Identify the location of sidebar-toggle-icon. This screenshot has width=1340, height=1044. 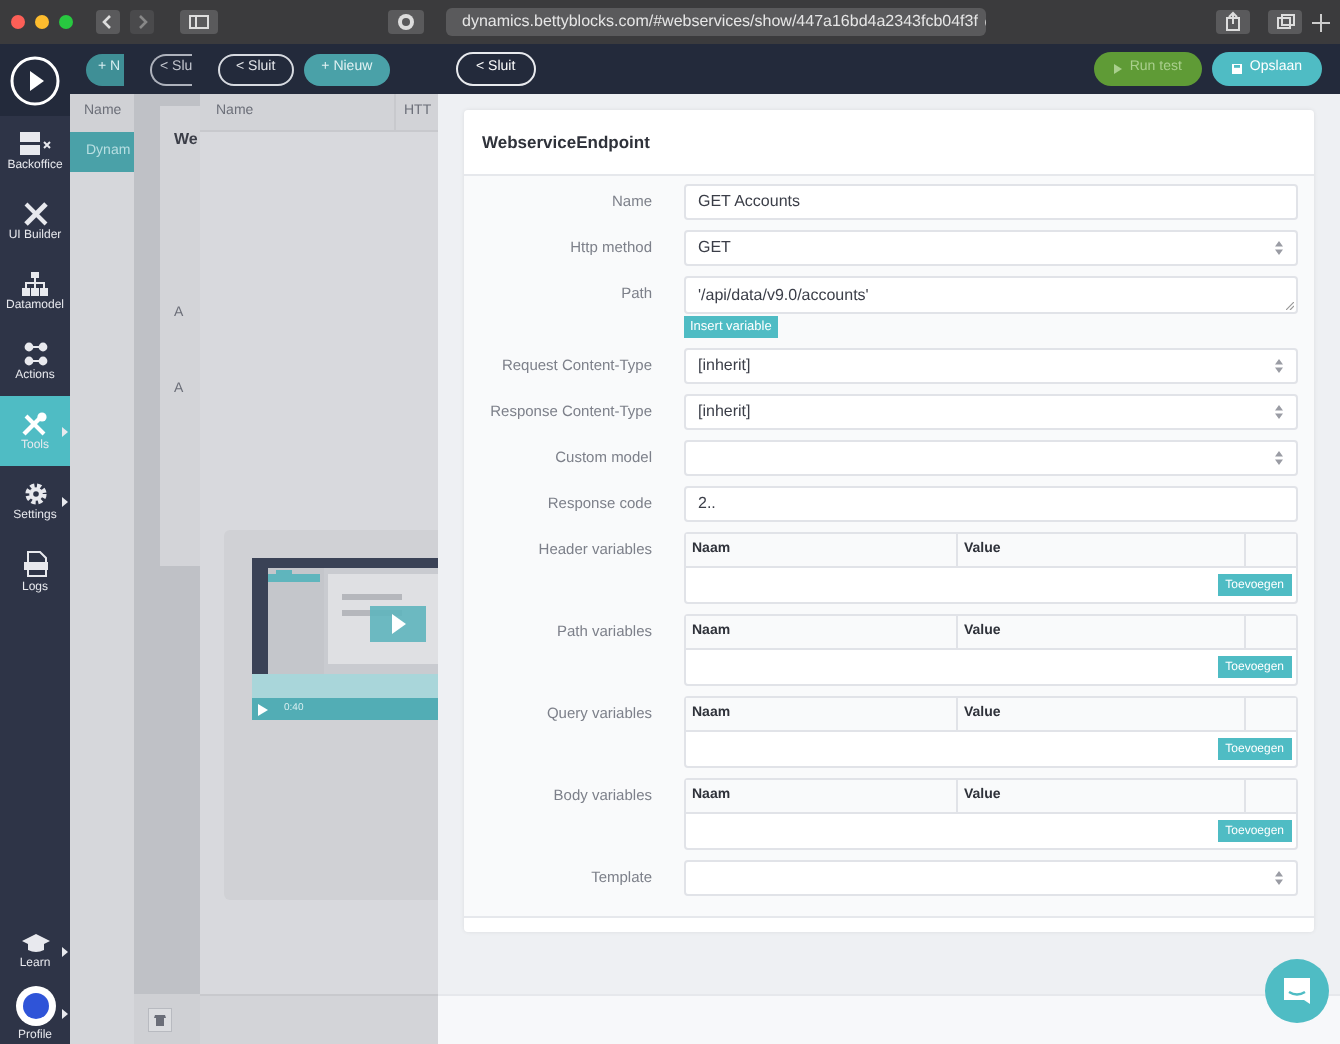
(199, 22).